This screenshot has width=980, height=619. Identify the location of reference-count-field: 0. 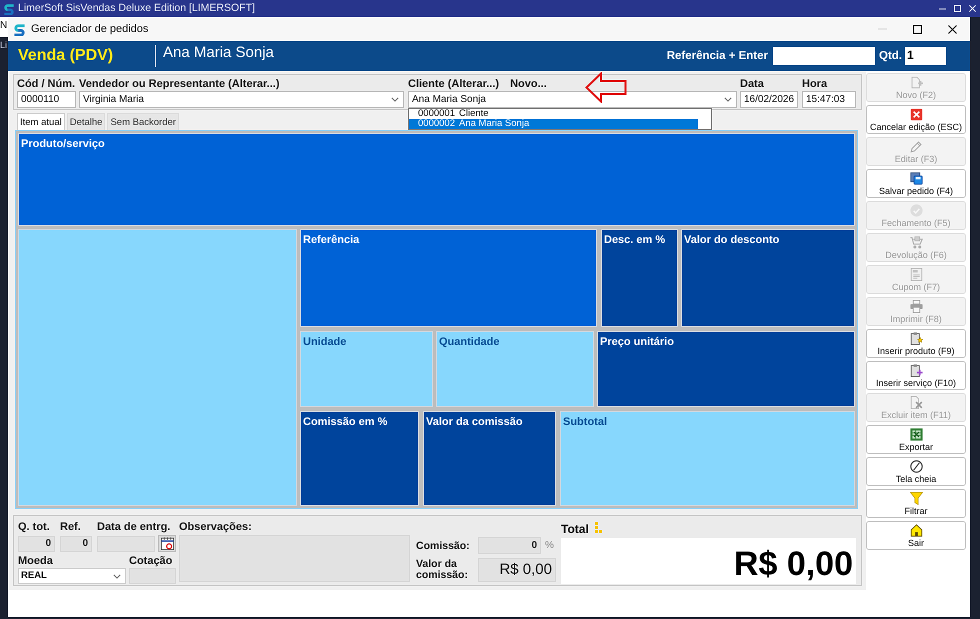
(76, 544).